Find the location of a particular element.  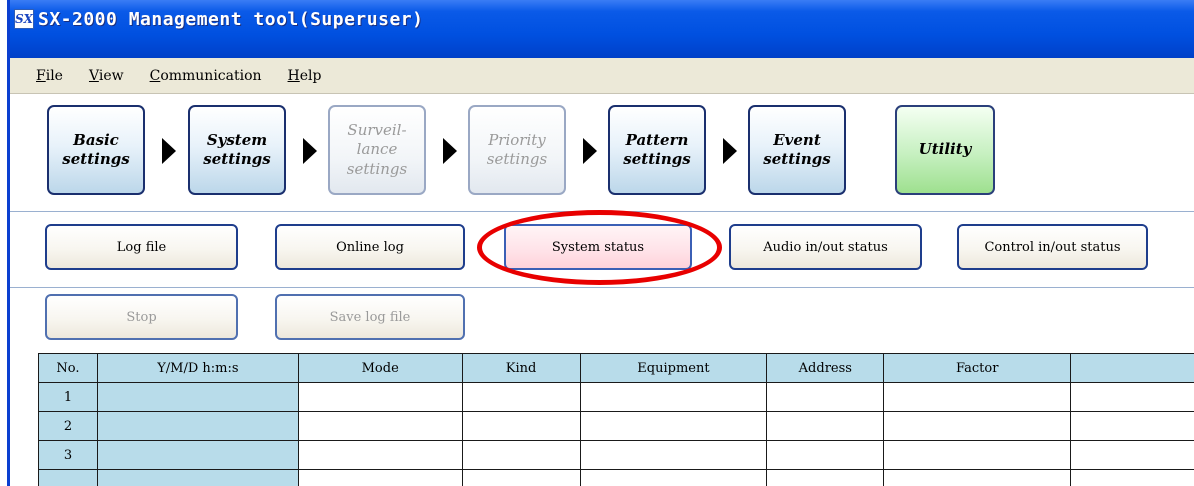

step-priority-line1: Priority is located at coordinates (517, 139).